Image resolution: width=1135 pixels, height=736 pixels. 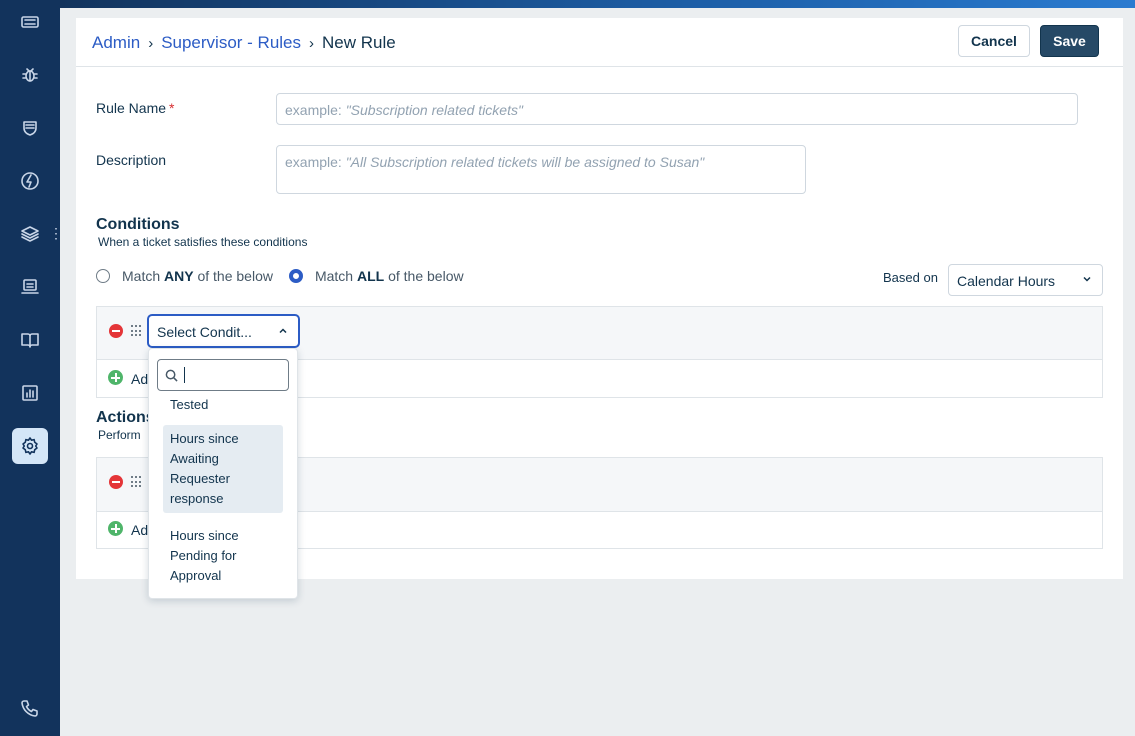 I want to click on match-any-radio, so click(x=103, y=276).